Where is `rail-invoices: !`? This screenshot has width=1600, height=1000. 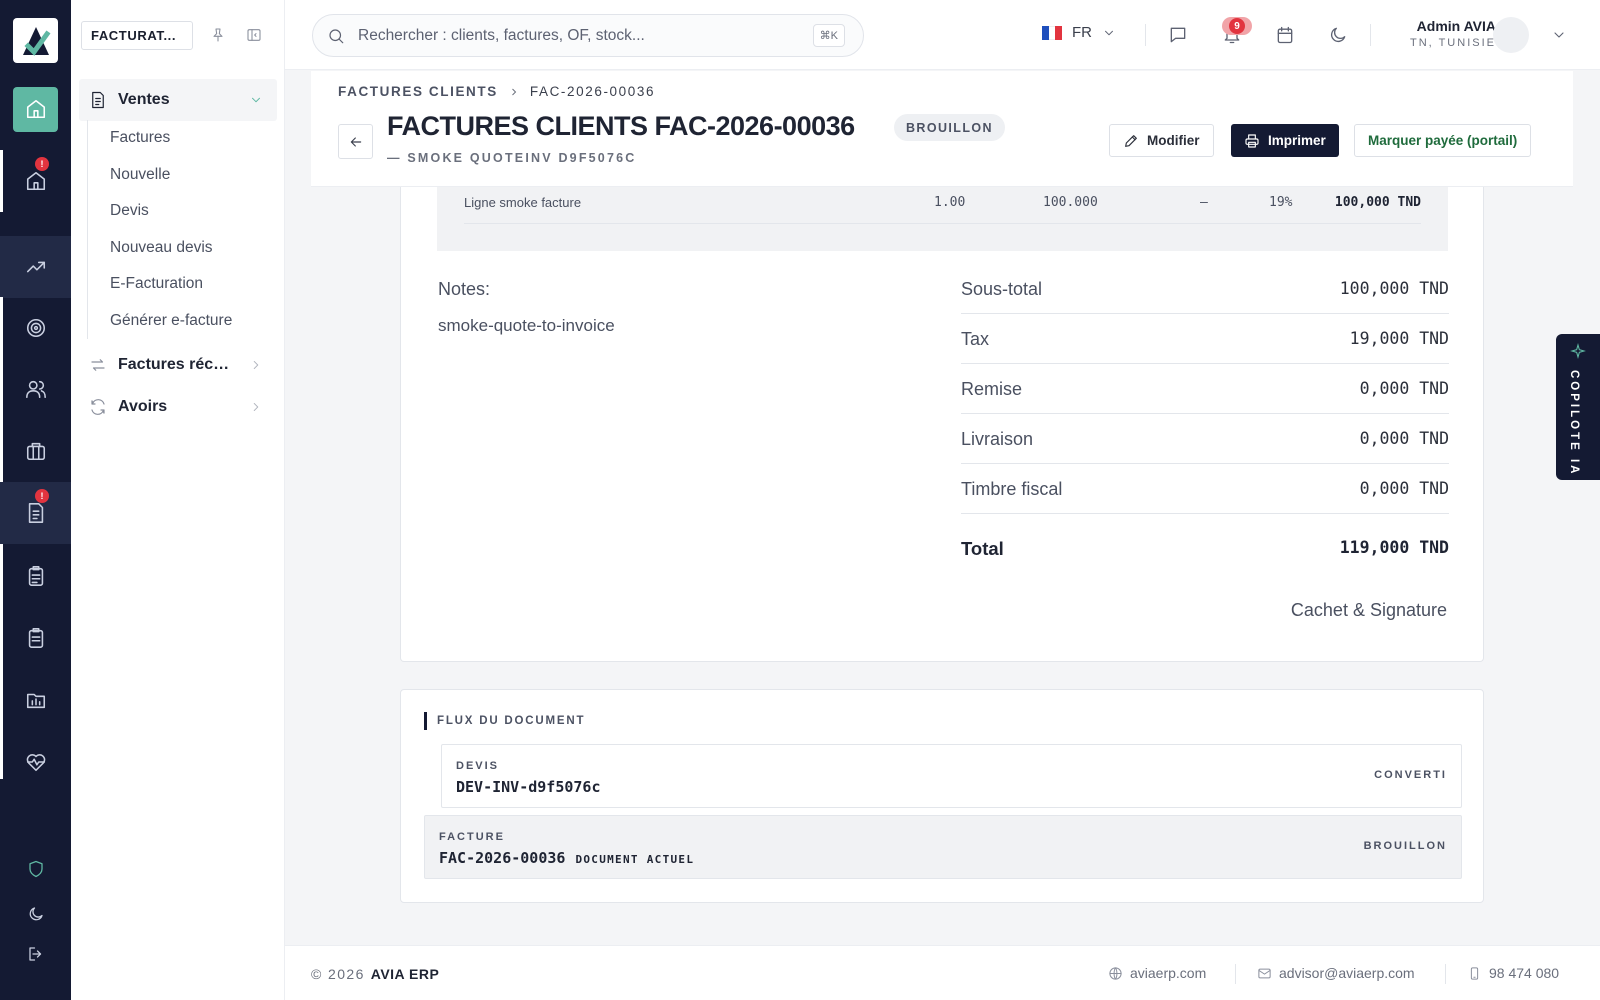
rail-invoices: ! is located at coordinates (35, 513).